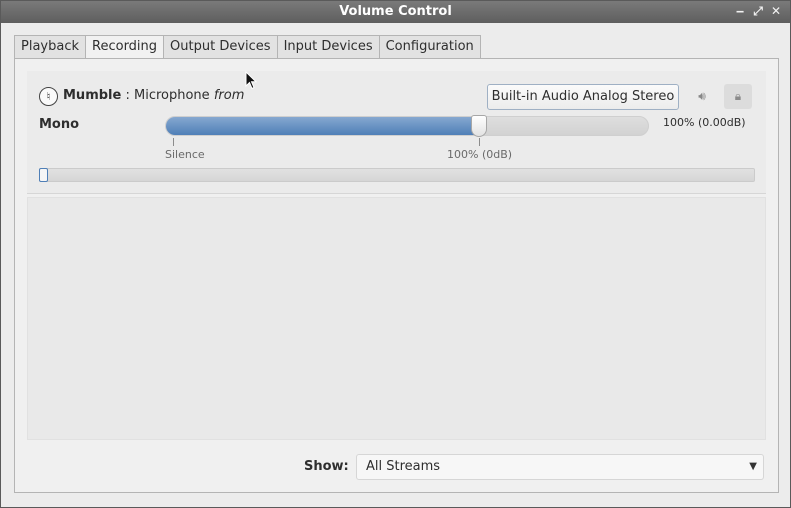  Describe the element at coordinates (124, 47) in the screenshot. I see `tab-recording: Recording` at that location.